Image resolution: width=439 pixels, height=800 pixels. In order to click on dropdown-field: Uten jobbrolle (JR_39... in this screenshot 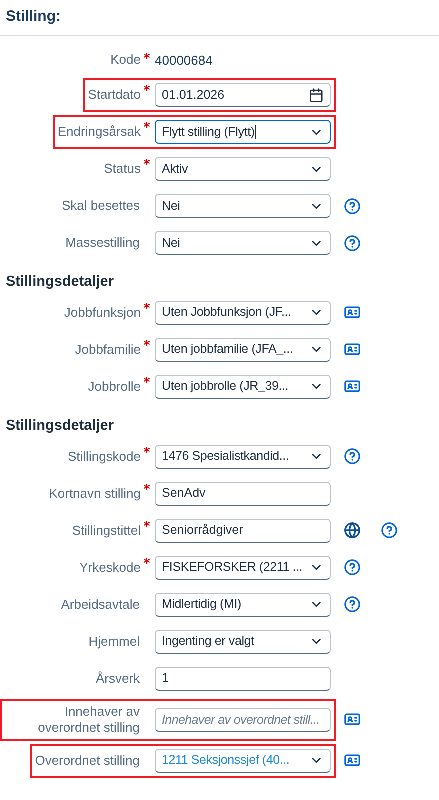, I will do `click(243, 386)`.